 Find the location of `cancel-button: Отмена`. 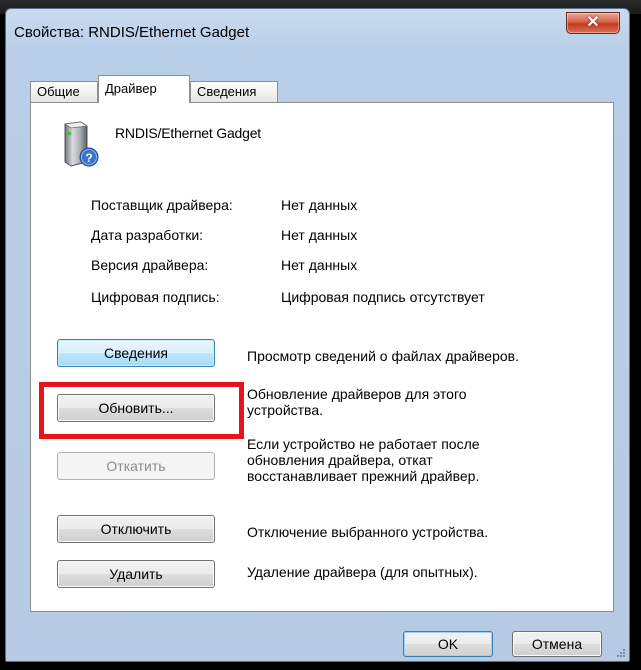

cancel-button: Отмена is located at coordinates (557, 644).